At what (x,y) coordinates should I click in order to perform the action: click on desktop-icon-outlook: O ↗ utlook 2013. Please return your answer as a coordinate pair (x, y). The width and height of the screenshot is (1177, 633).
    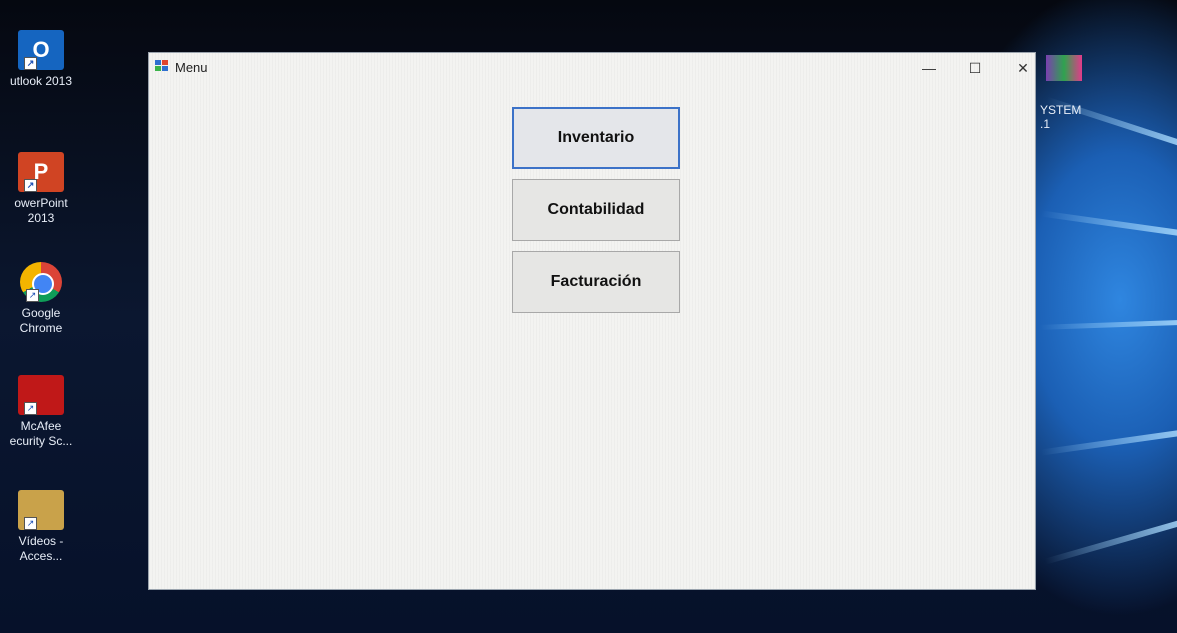
    Looking at the image, I should click on (41, 59).